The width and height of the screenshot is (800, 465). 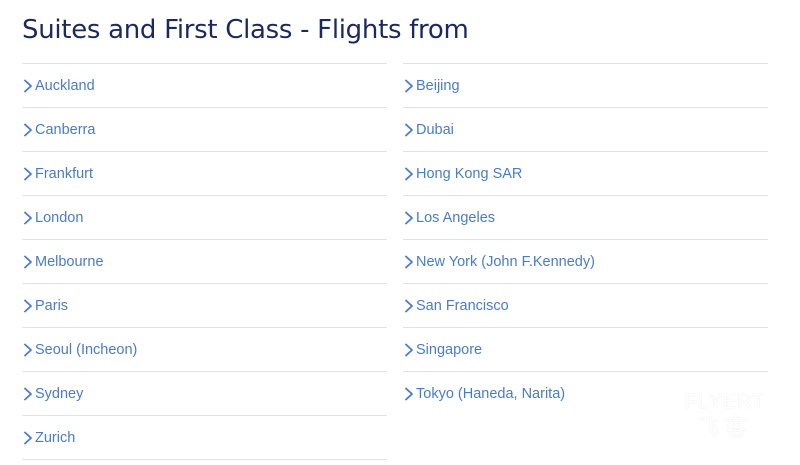 What do you see at coordinates (204, 173) in the screenshot?
I see `destination-link: Frankfurt` at bounding box center [204, 173].